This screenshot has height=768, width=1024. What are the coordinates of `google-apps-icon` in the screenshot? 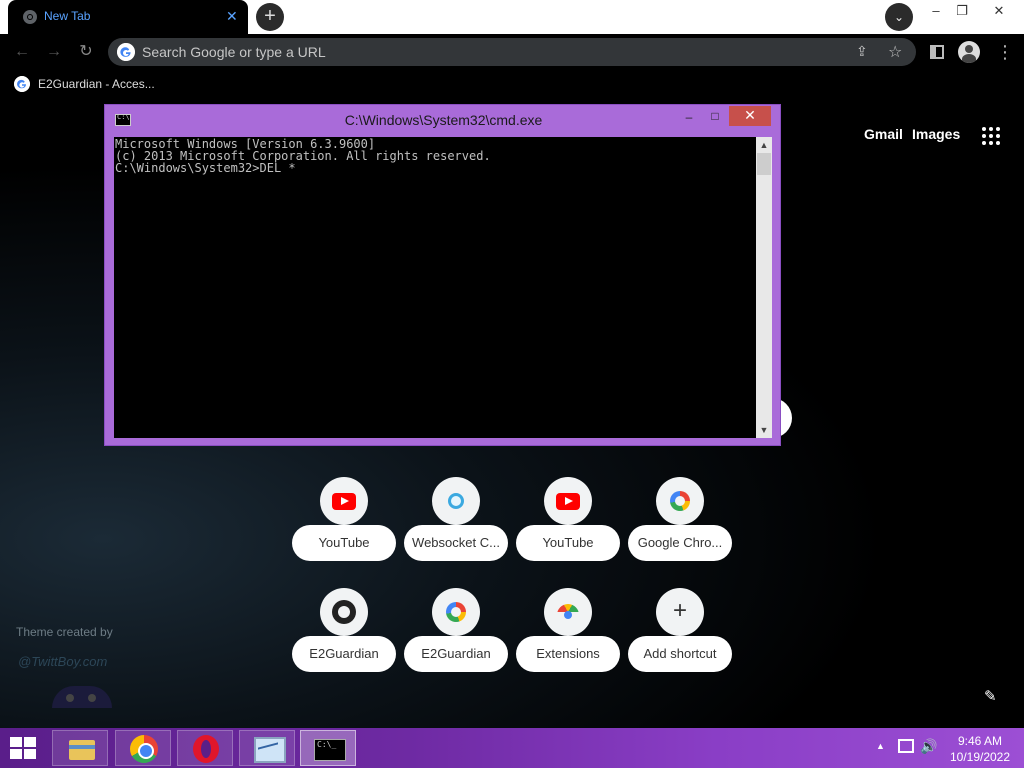 It's located at (991, 136).